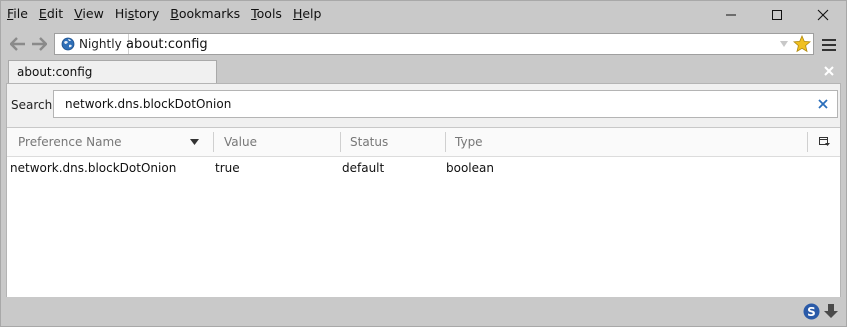 The image size is (847, 327). What do you see at coordinates (423, 312) in the screenshot?
I see `status-bar: S` at bounding box center [423, 312].